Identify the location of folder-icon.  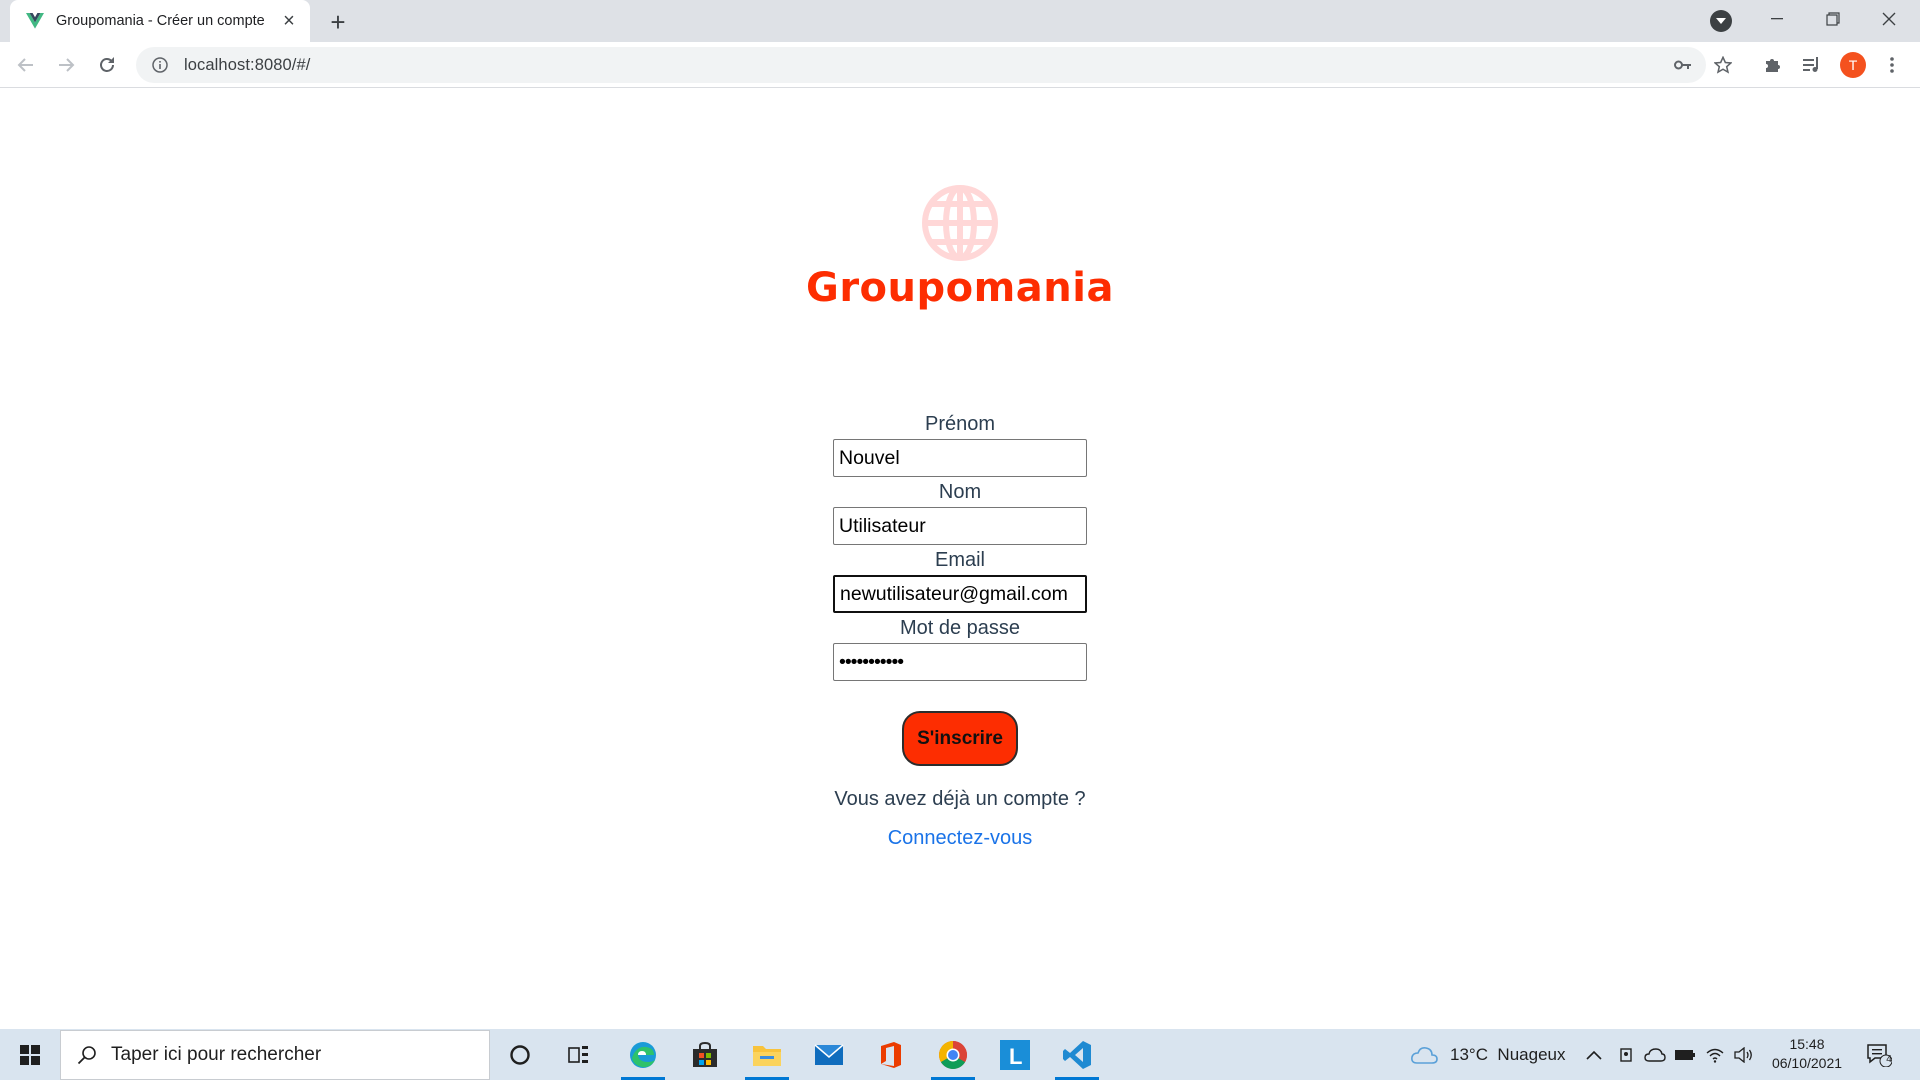
(767, 1055).